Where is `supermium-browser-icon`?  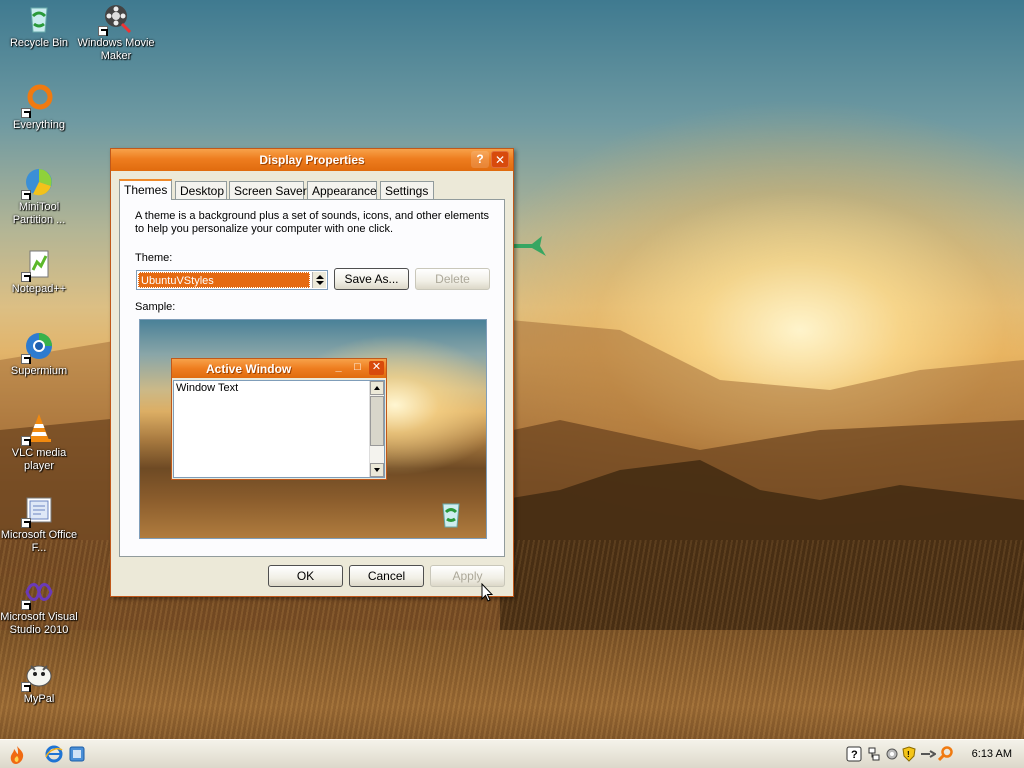 supermium-browser-icon is located at coordinates (38, 347).